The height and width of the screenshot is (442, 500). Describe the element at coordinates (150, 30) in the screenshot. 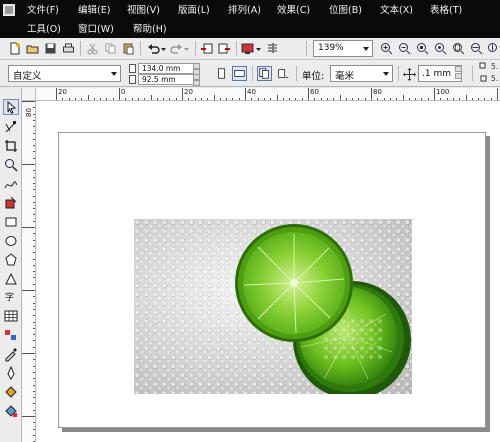

I see `menu-help: 帮助(H)` at that location.